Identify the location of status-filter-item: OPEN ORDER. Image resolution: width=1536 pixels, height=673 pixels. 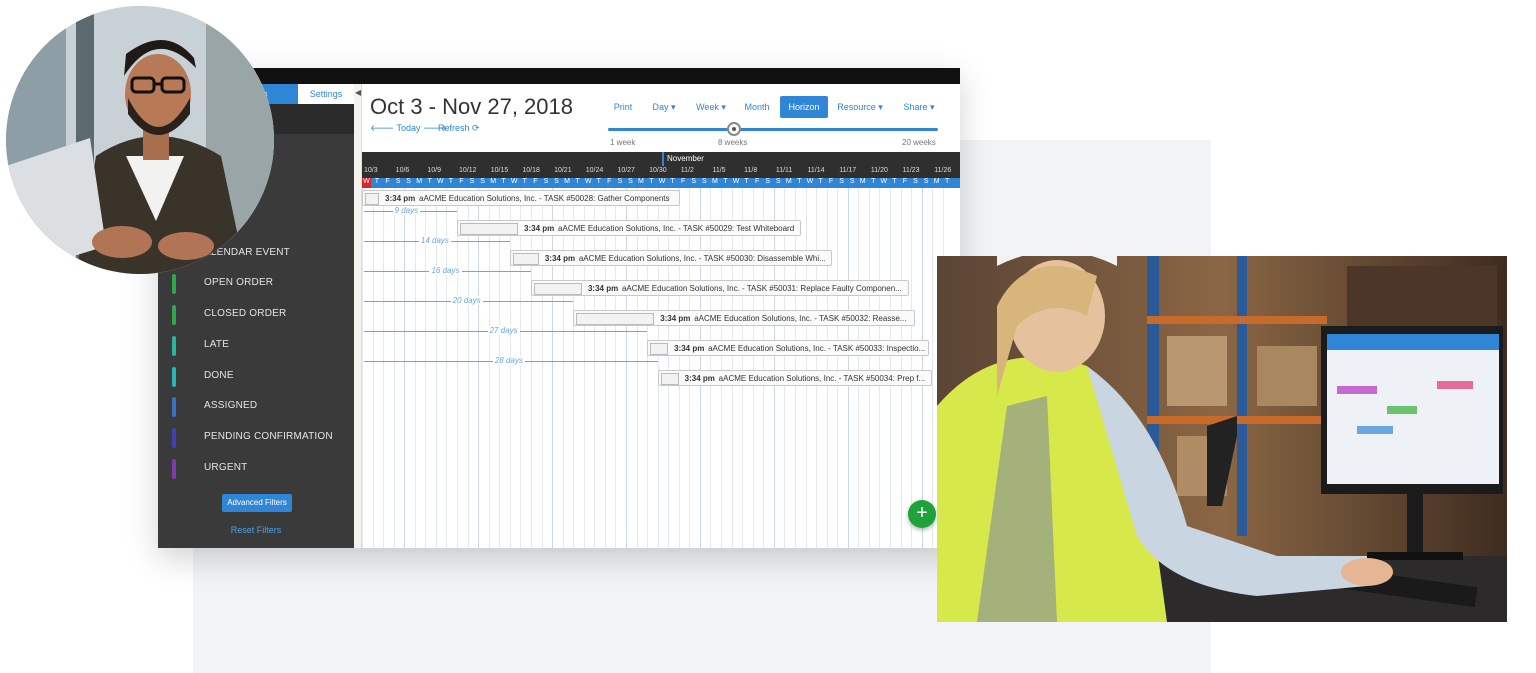
(262, 284).